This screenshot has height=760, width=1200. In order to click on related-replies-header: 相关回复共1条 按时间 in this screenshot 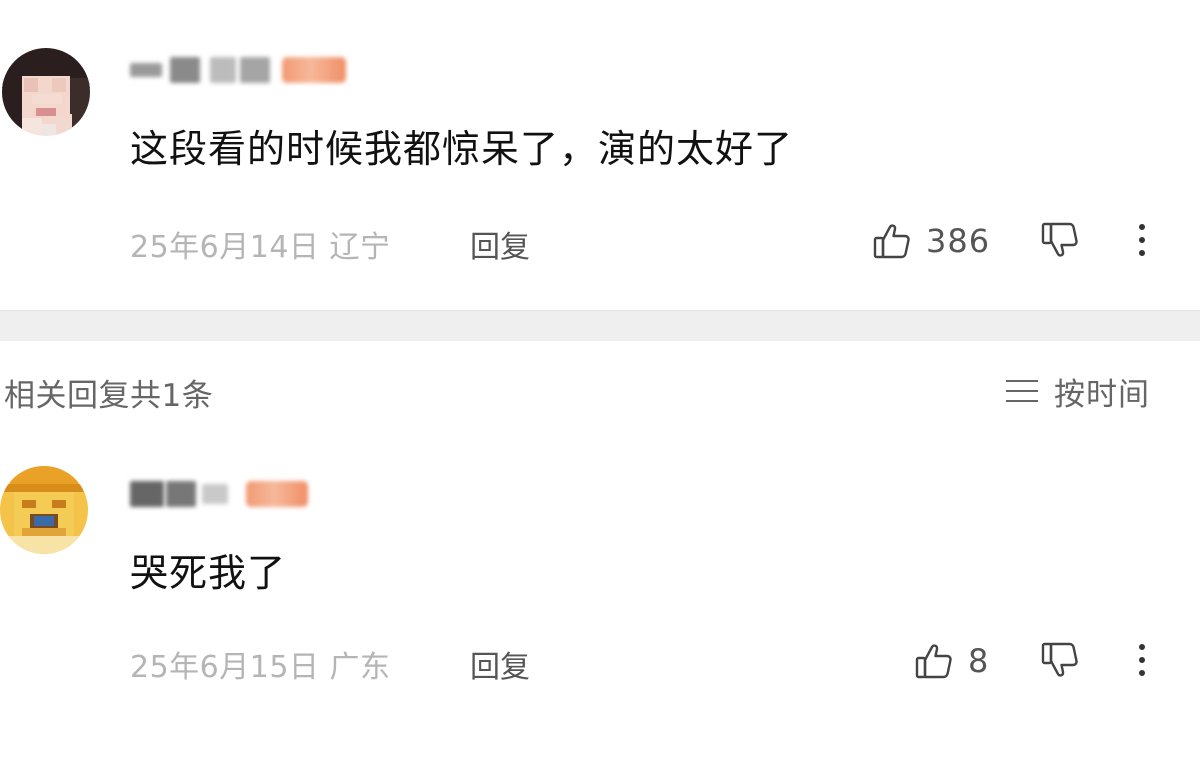, I will do `click(600, 391)`.